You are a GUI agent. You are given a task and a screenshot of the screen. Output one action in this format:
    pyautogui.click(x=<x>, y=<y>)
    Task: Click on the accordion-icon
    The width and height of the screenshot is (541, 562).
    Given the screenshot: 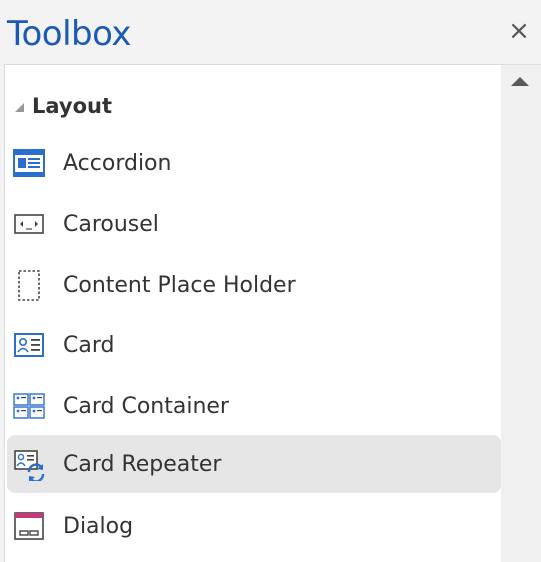 What is the action you would take?
    pyautogui.click(x=29, y=163)
    